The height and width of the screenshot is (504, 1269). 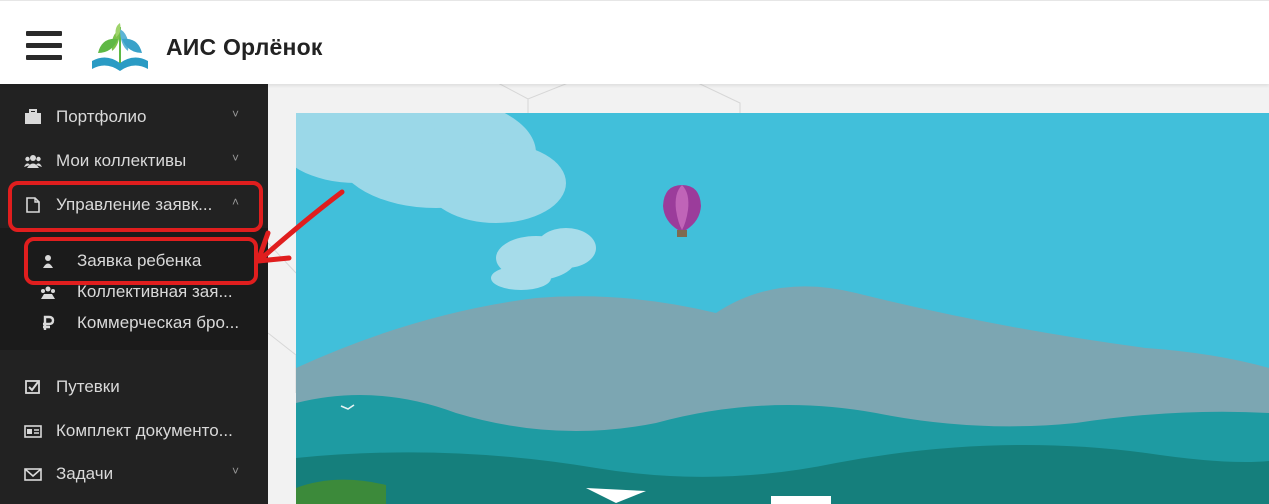 I want to click on sidebar-item-application-management: Управление заявк... ˄, so click(x=134, y=205).